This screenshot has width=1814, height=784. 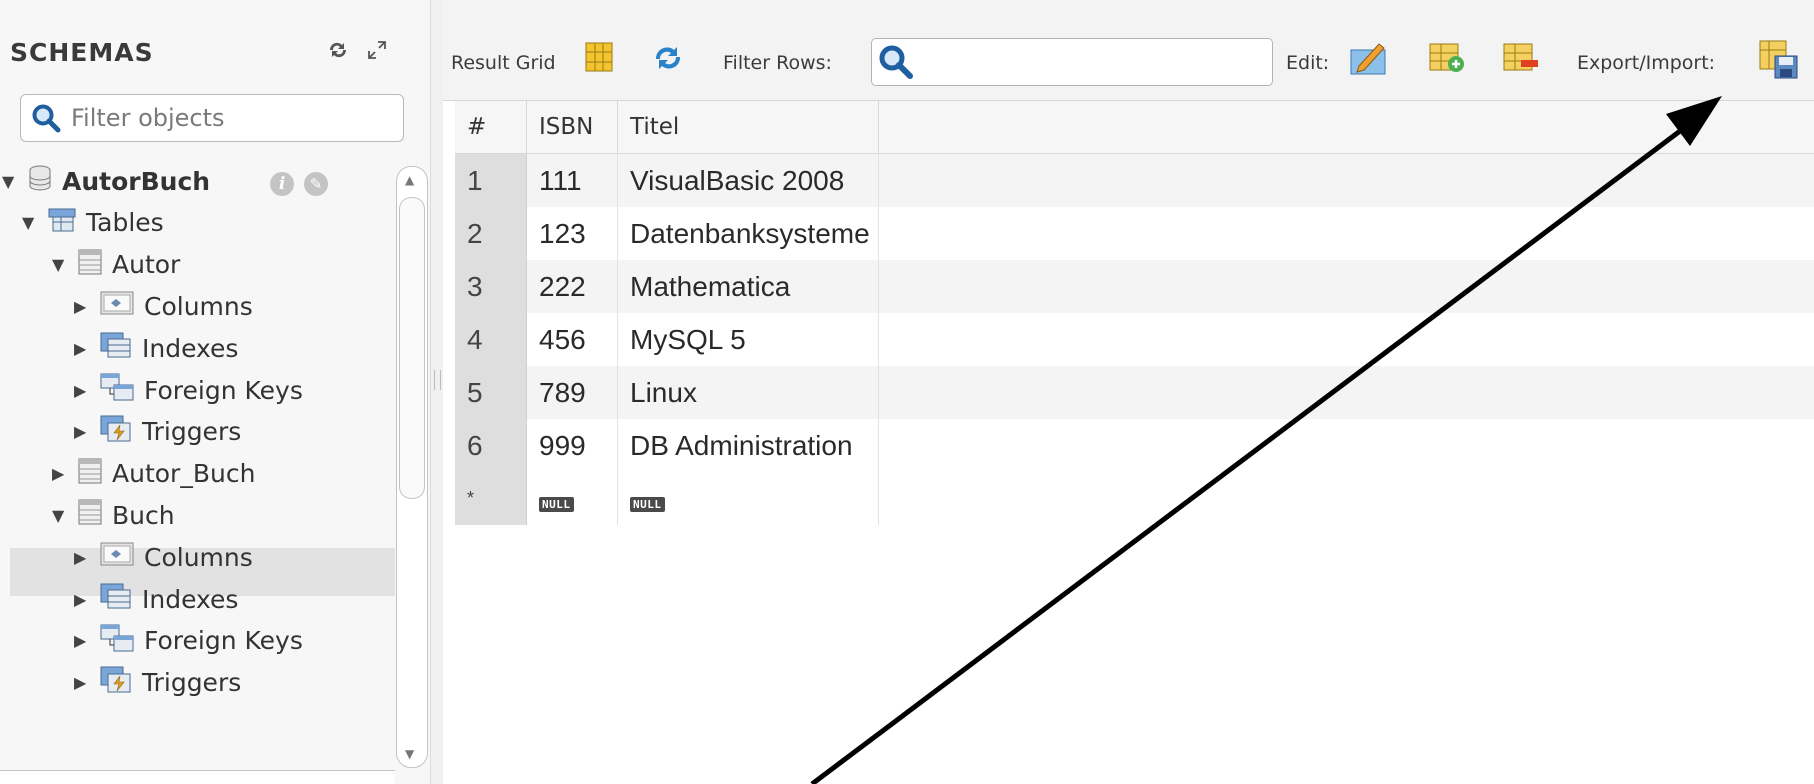 I want to click on row-number-cell: 4, so click(x=491, y=339).